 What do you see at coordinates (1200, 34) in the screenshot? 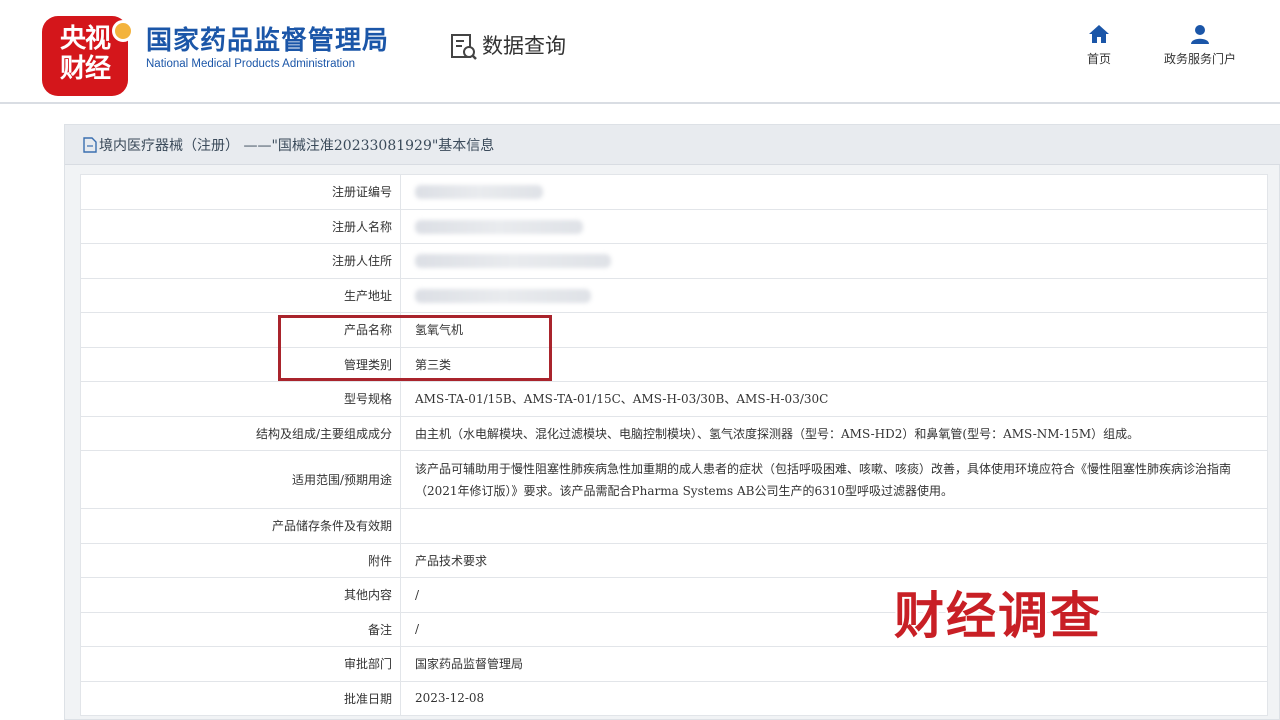
I see `user-icon` at bounding box center [1200, 34].